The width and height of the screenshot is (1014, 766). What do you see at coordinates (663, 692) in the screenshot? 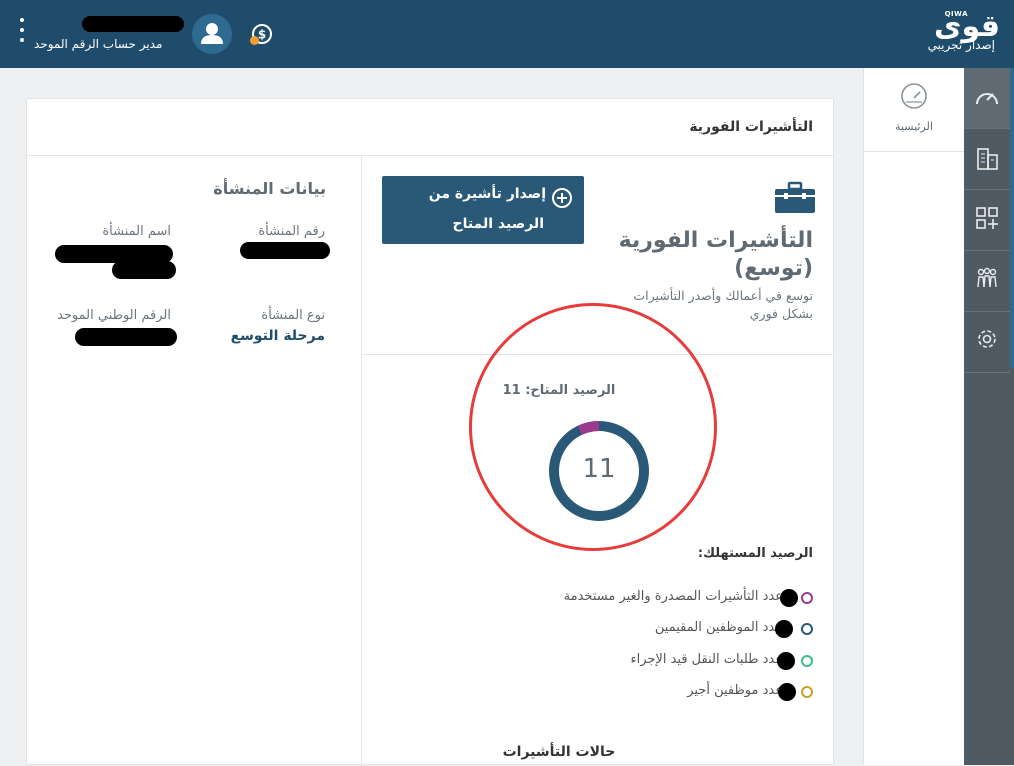
I see `legend-item: عدد موظفين أجير` at bounding box center [663, 692].